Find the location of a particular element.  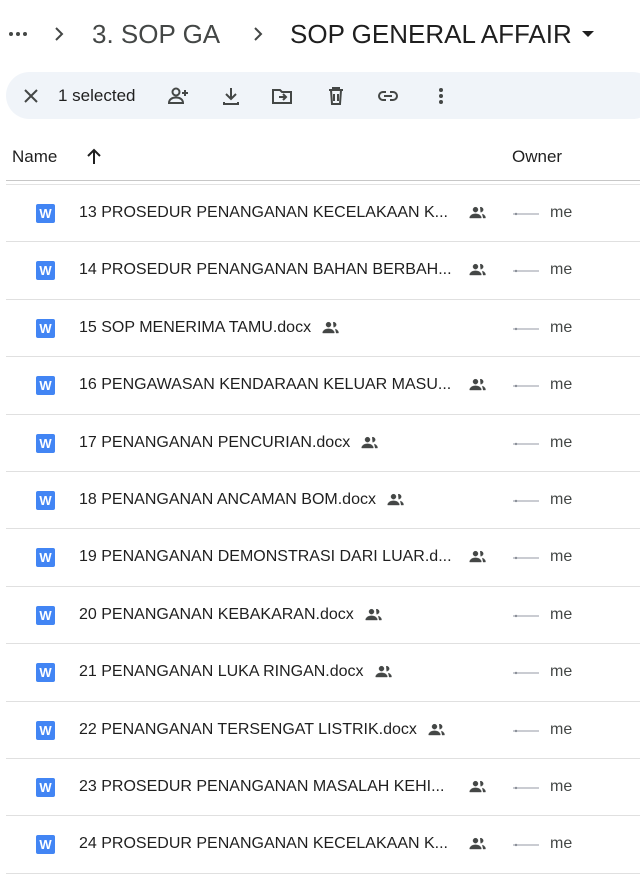

selection-toolbar: 1 selected is located at coordinates (323, 95).